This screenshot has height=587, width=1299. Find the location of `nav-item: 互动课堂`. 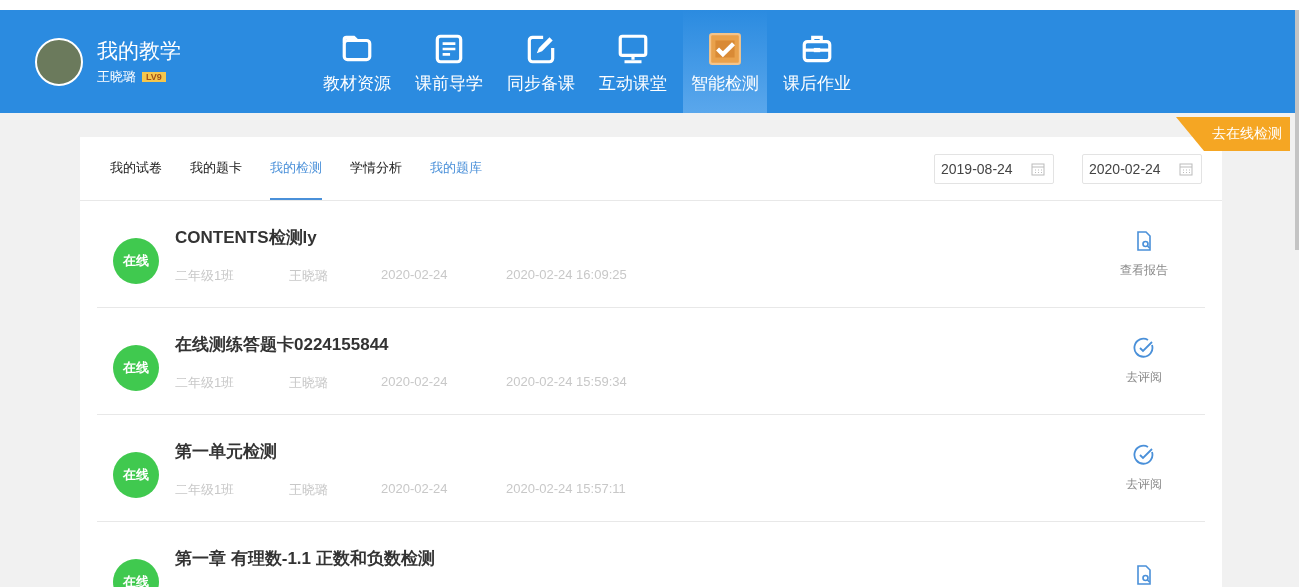

nav-item: 互动课堂 is located at coordinates (633, 61).